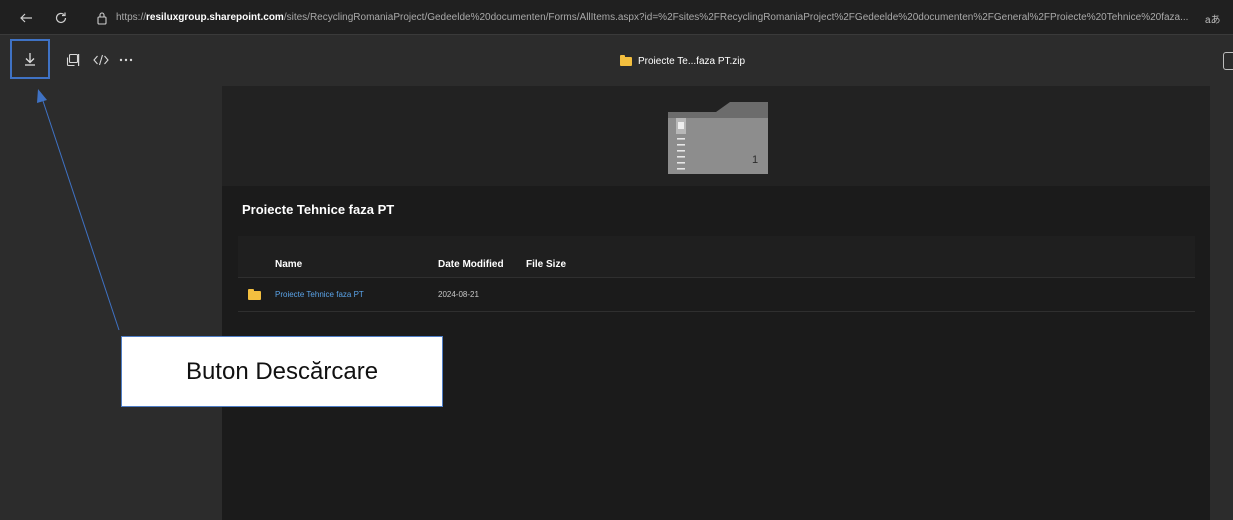 This screenshot has height=520, width=1233. I want to click on file-title: Proiecte Te...faza PT.zip, so click(682, 61).